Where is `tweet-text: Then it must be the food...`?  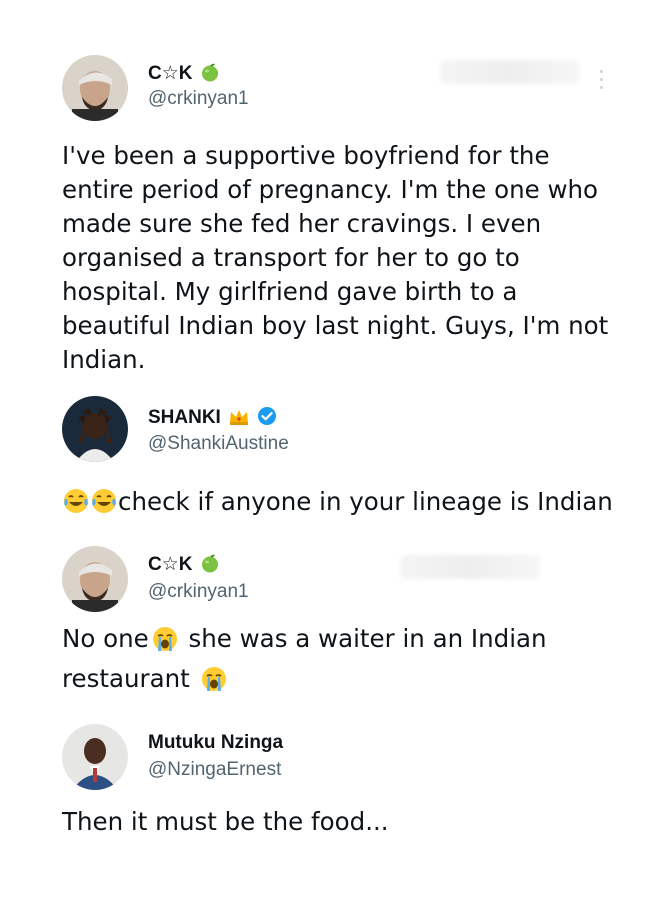
tweet-text: Then it must be the food... is located at coordinates (225, 821).